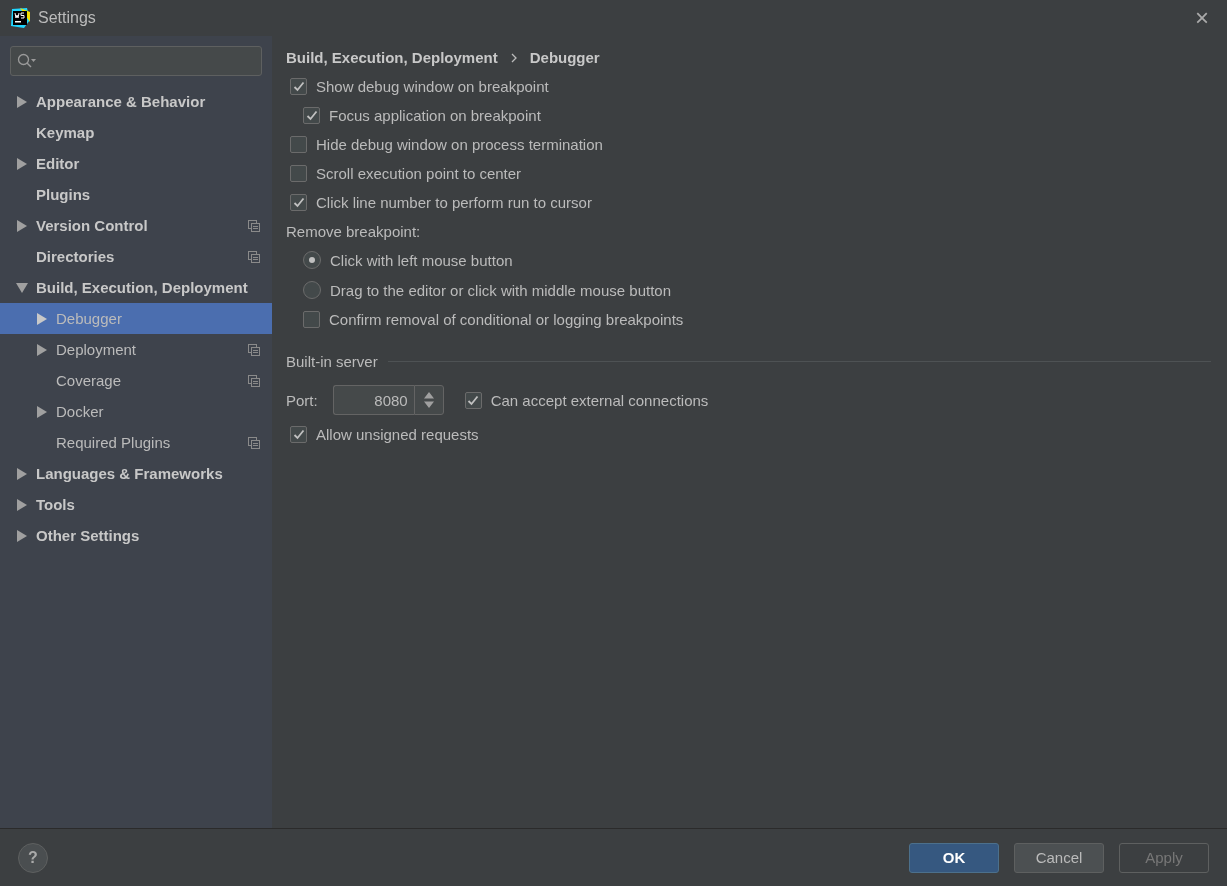  I want to click on tree-label: Other Settings, so click(88, 535).